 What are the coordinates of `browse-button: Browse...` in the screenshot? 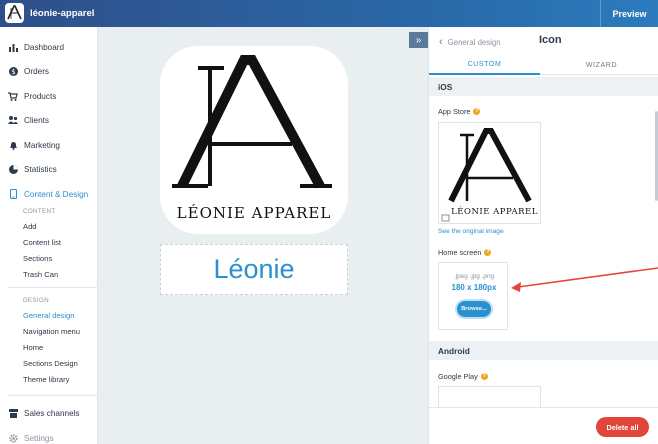 It's located at (474, 309).